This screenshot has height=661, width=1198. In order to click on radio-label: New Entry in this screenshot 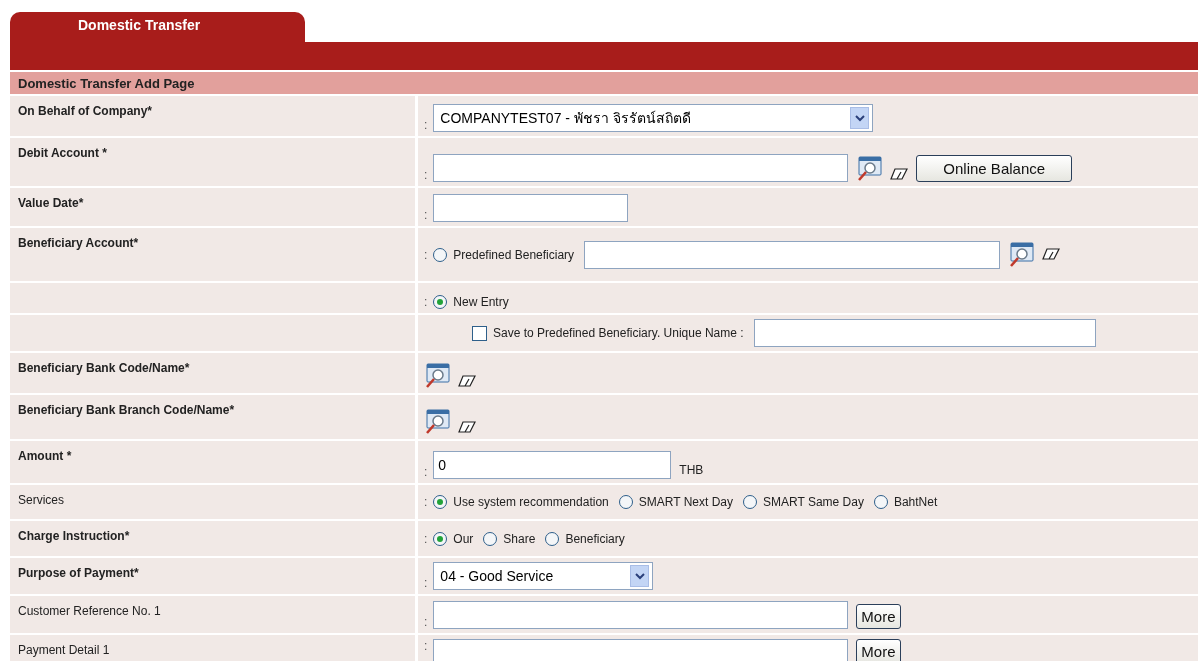, I will do `click(481, 302)`.